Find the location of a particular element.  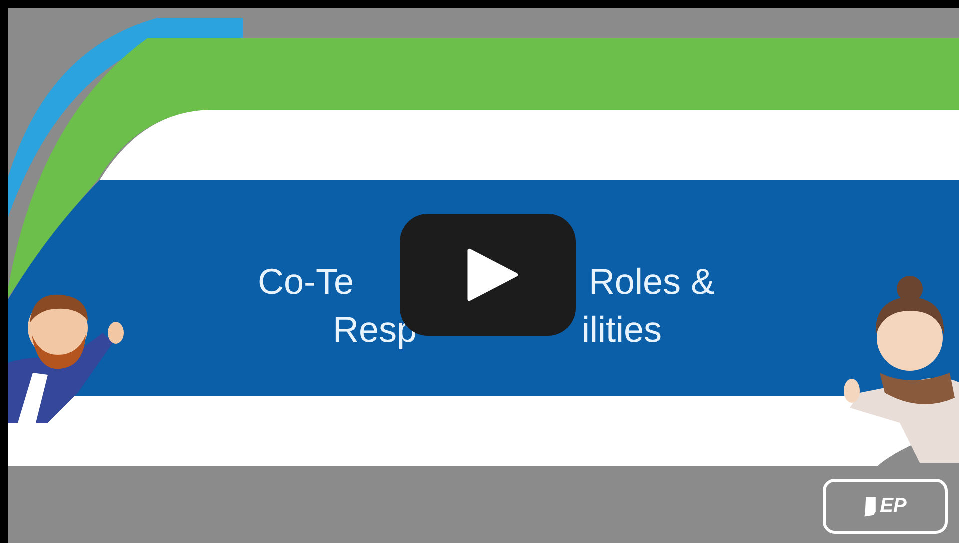

state-map-icon is located at coordinates (871, 507).